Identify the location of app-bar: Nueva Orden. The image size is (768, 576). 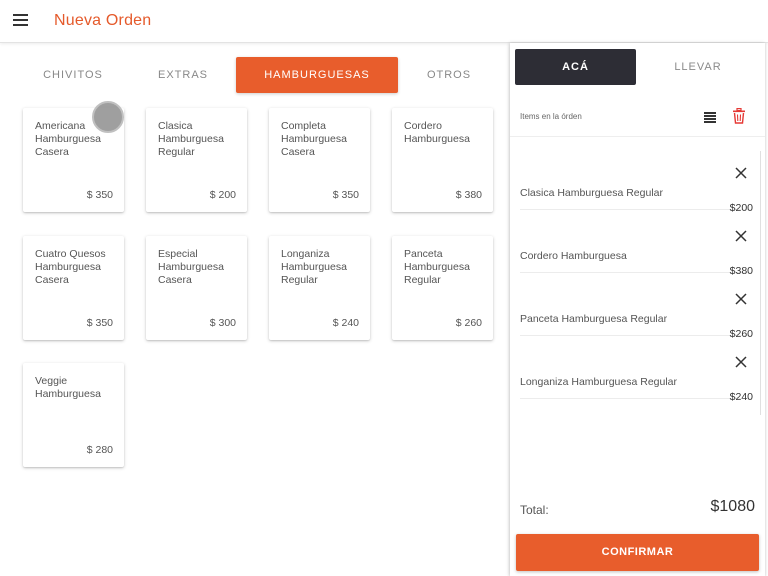
(384, 21).